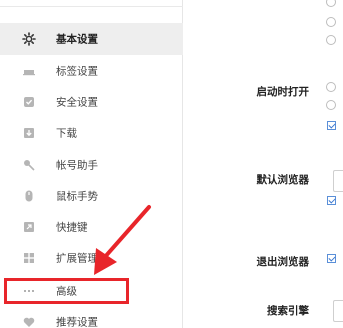 The image size is (343, 328). I want to click on sidebar-item-label: 标签设置, so click(77, 71).